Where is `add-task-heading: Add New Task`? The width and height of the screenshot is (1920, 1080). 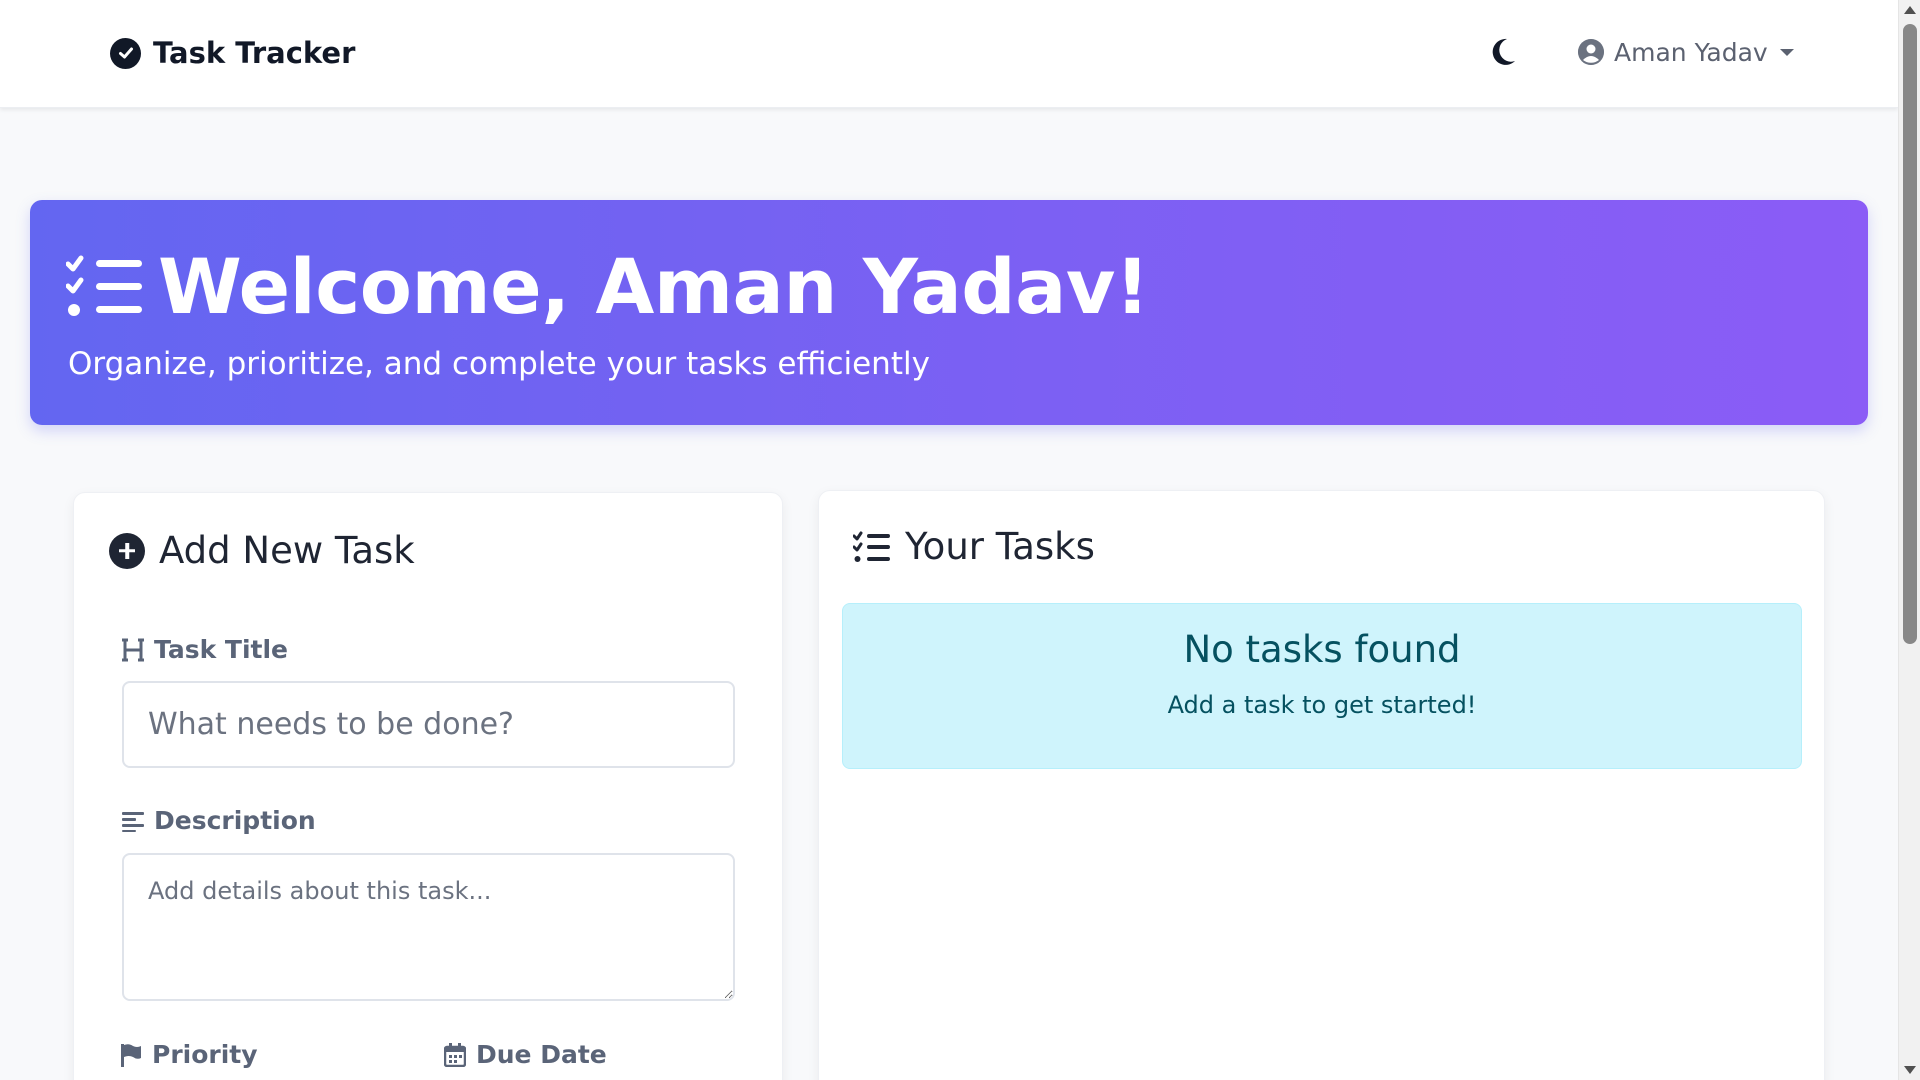 add-task-heading: Add New Task is located at coordinates (262, 550).